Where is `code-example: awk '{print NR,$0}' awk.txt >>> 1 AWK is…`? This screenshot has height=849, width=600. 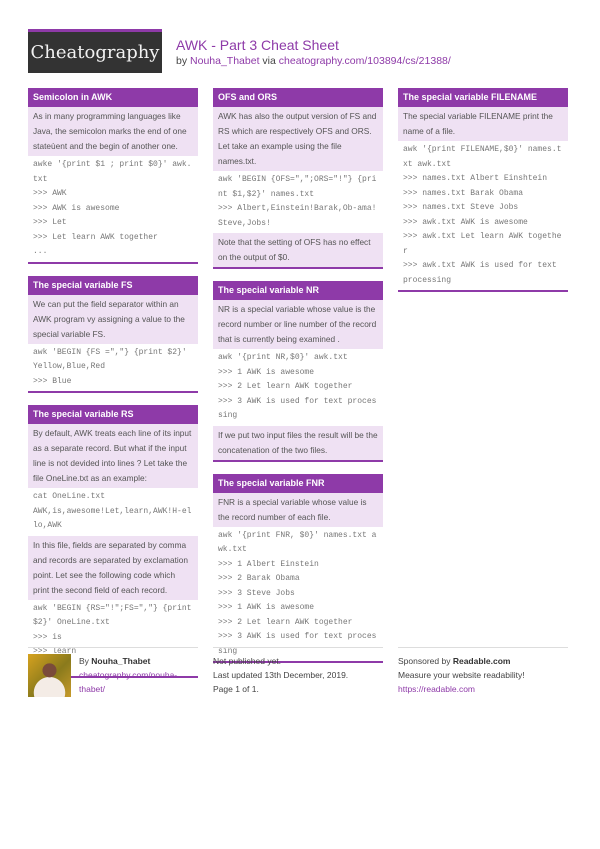 code-example: awk '{print NR,$0}' awk.txt >>> 1 AWK is… is located at coordinates (298, 387).